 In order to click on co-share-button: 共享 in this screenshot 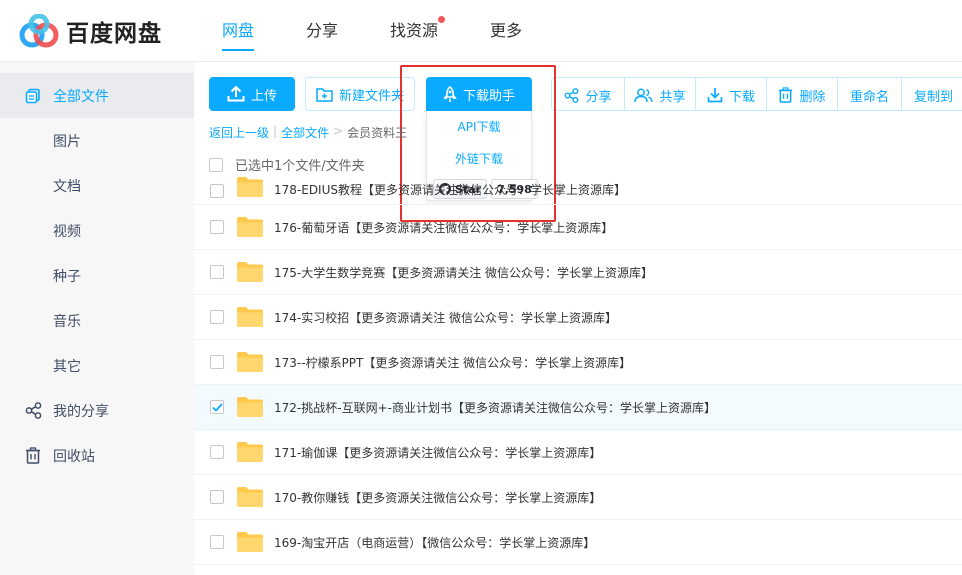, I will do `click(659, 94)`.